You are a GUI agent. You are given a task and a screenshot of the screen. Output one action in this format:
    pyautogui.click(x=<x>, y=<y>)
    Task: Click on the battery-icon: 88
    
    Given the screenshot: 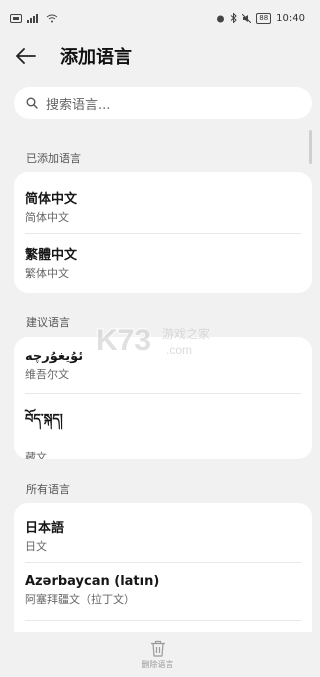 What is the action you would take?
    pyautogui.click(x=264, y=18)
    